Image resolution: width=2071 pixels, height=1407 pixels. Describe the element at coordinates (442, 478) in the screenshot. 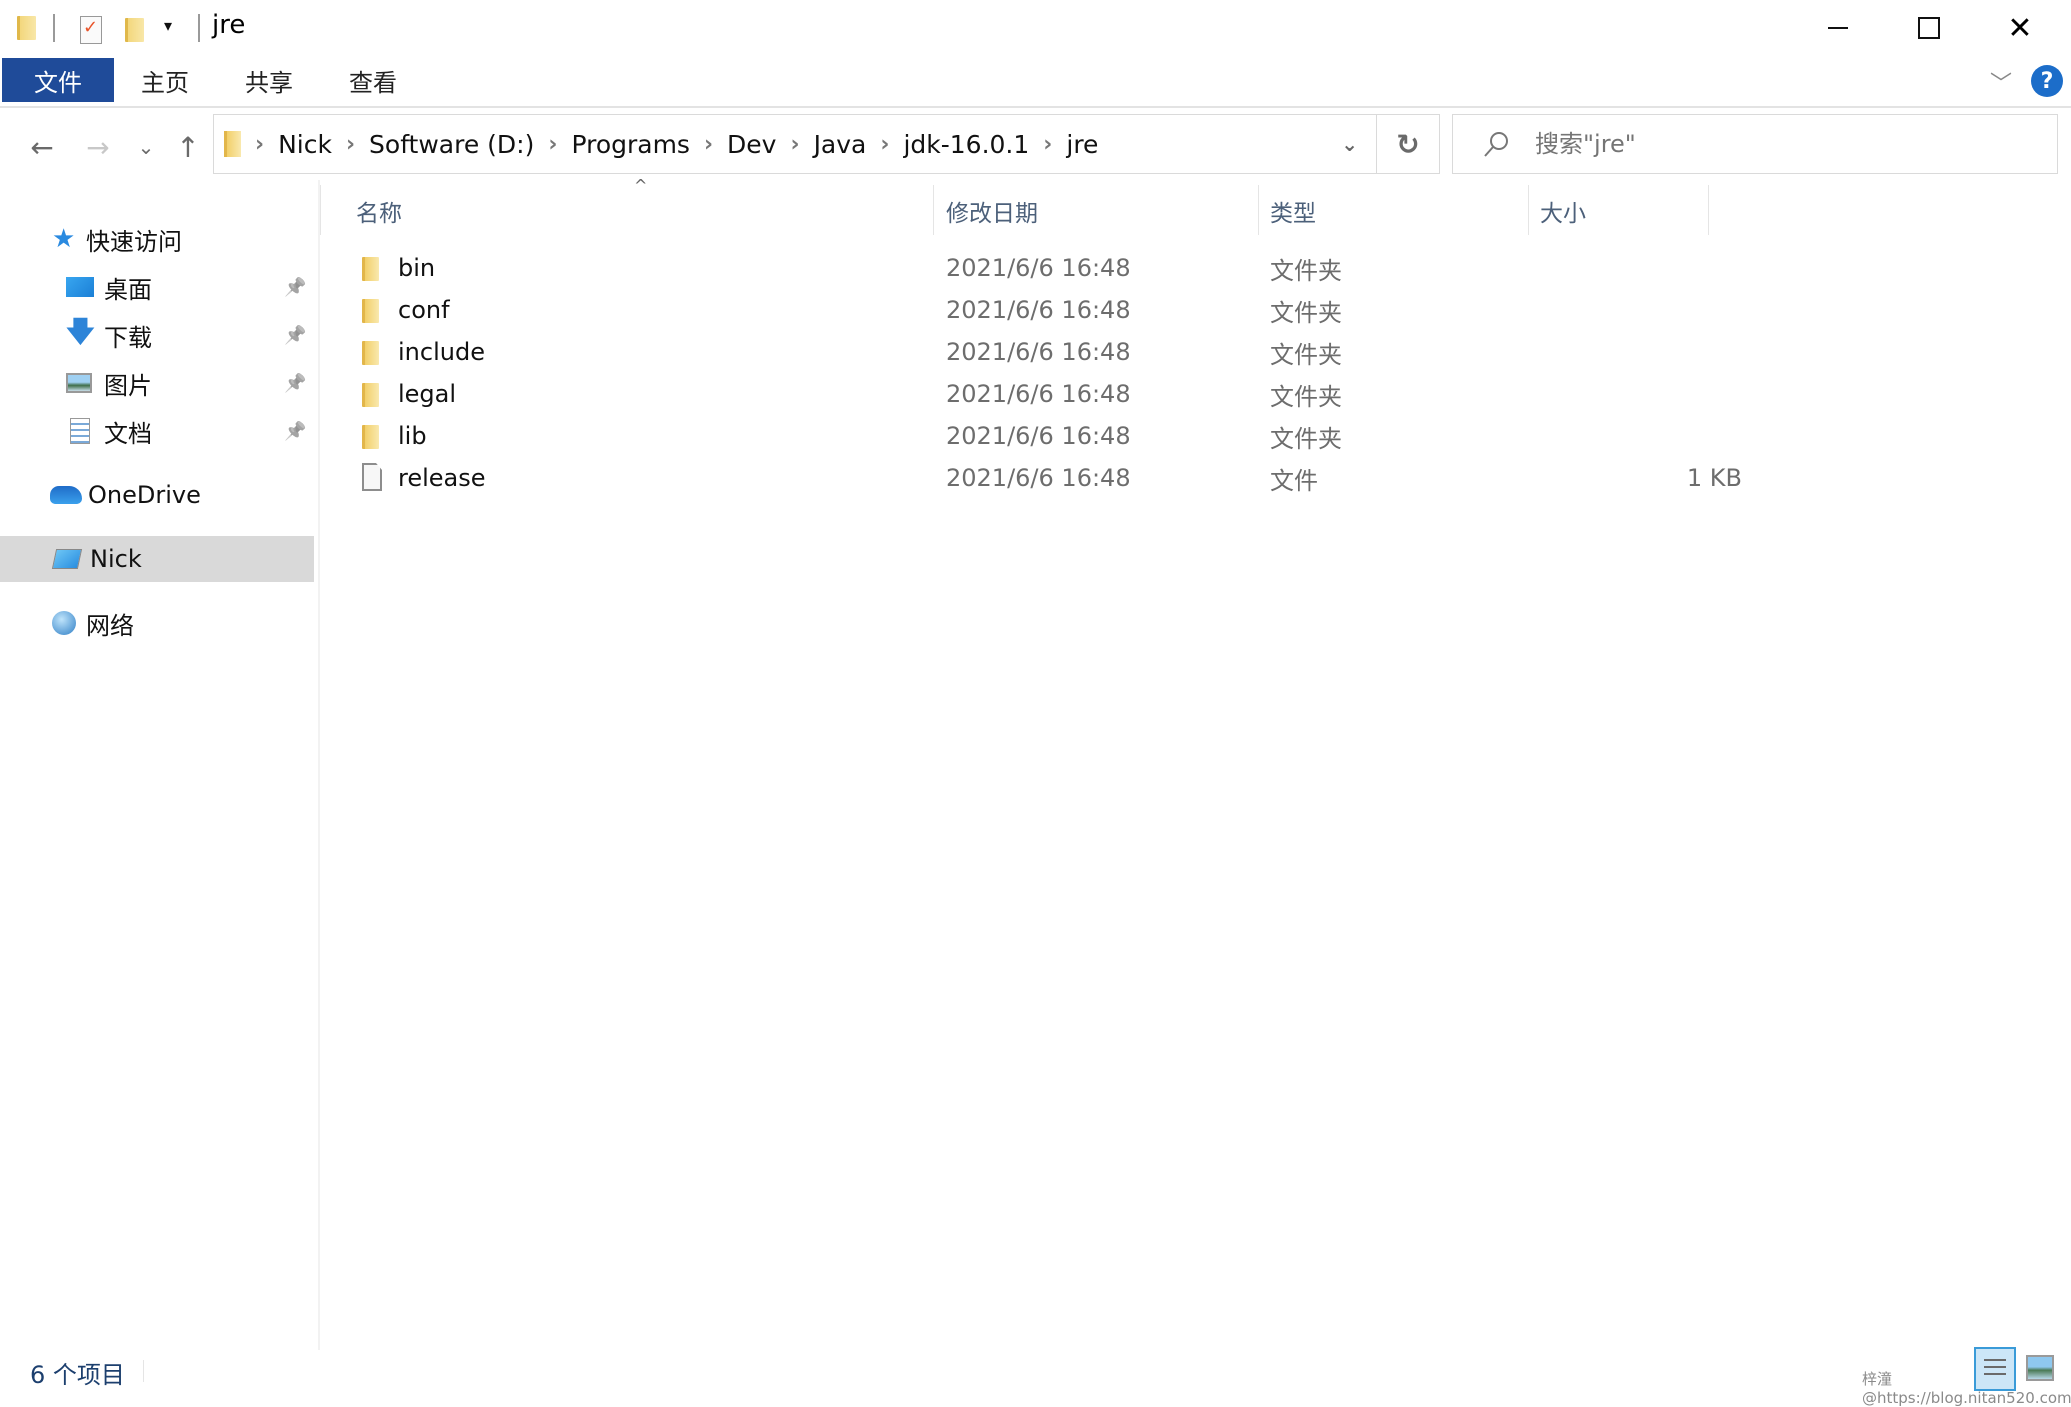

I see `file-name: release` at that location.